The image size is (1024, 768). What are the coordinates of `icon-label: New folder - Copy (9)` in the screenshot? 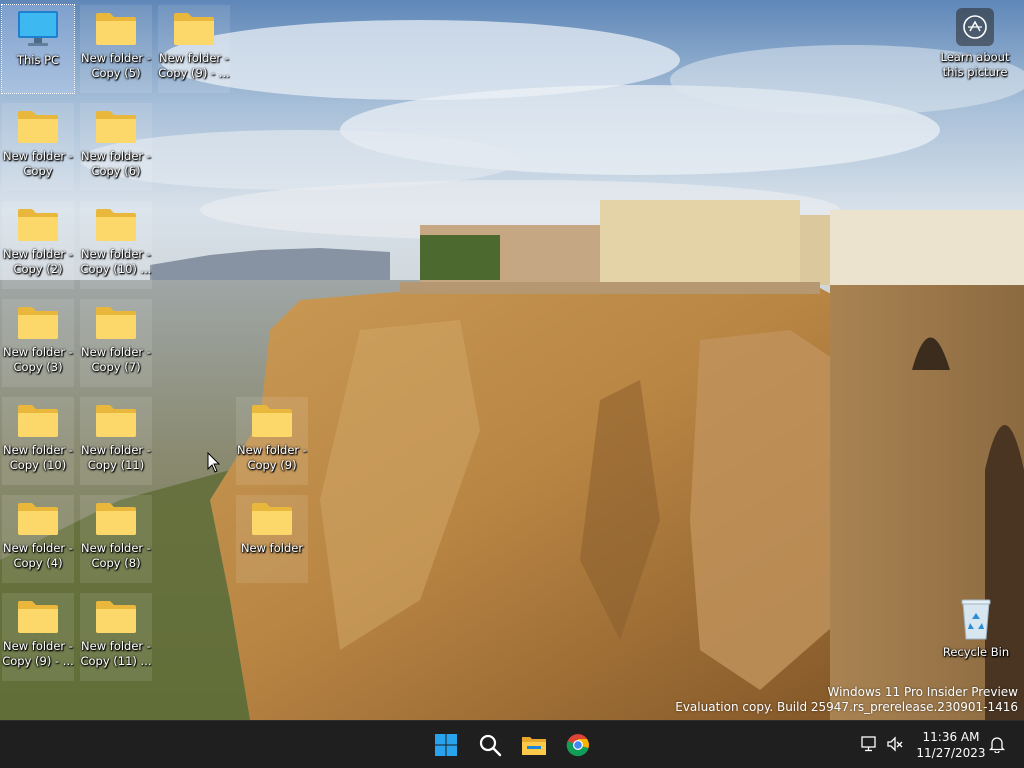 It's located at (272, 457).